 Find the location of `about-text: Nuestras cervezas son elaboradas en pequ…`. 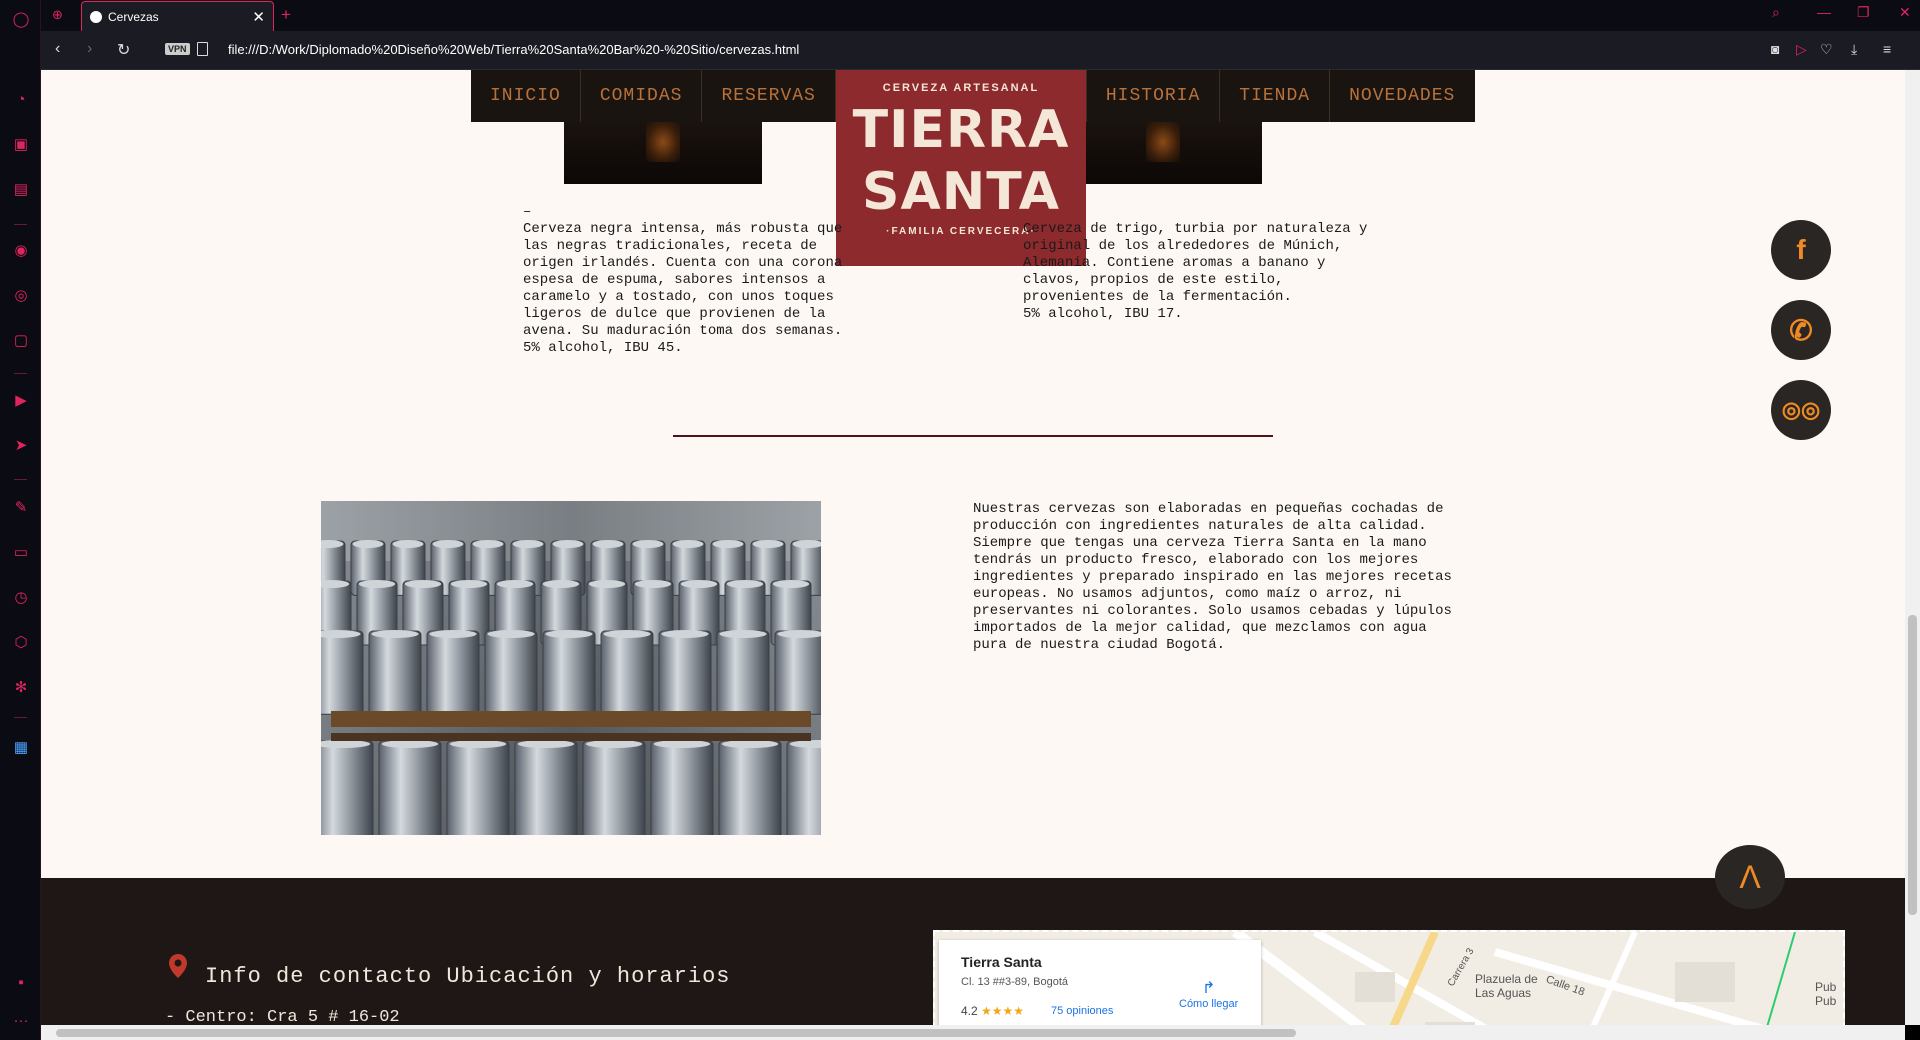

about-text: Nuestras cervezas son elaboradas en pequ… is located at coordinates (1212, 577).